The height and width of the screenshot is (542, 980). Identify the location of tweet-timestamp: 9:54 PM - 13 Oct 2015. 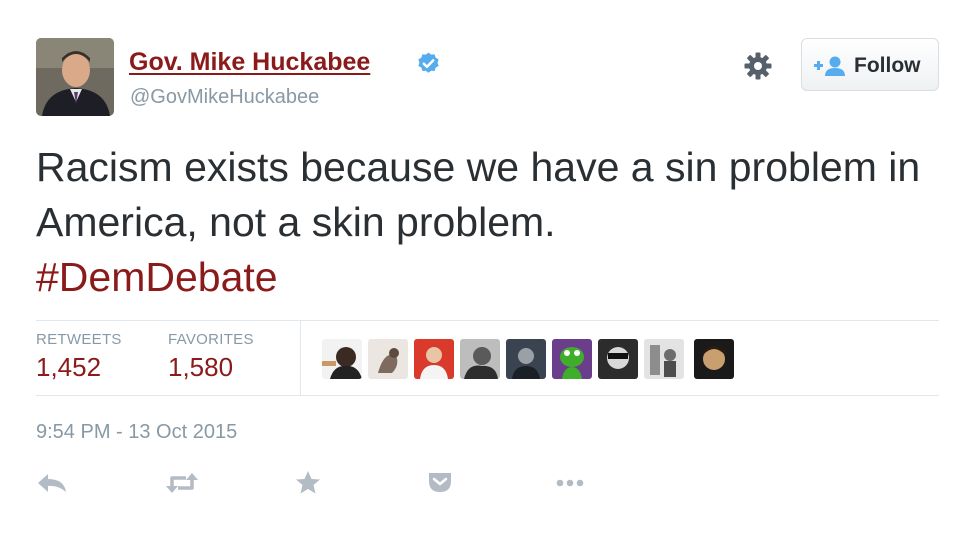
(136, 432).